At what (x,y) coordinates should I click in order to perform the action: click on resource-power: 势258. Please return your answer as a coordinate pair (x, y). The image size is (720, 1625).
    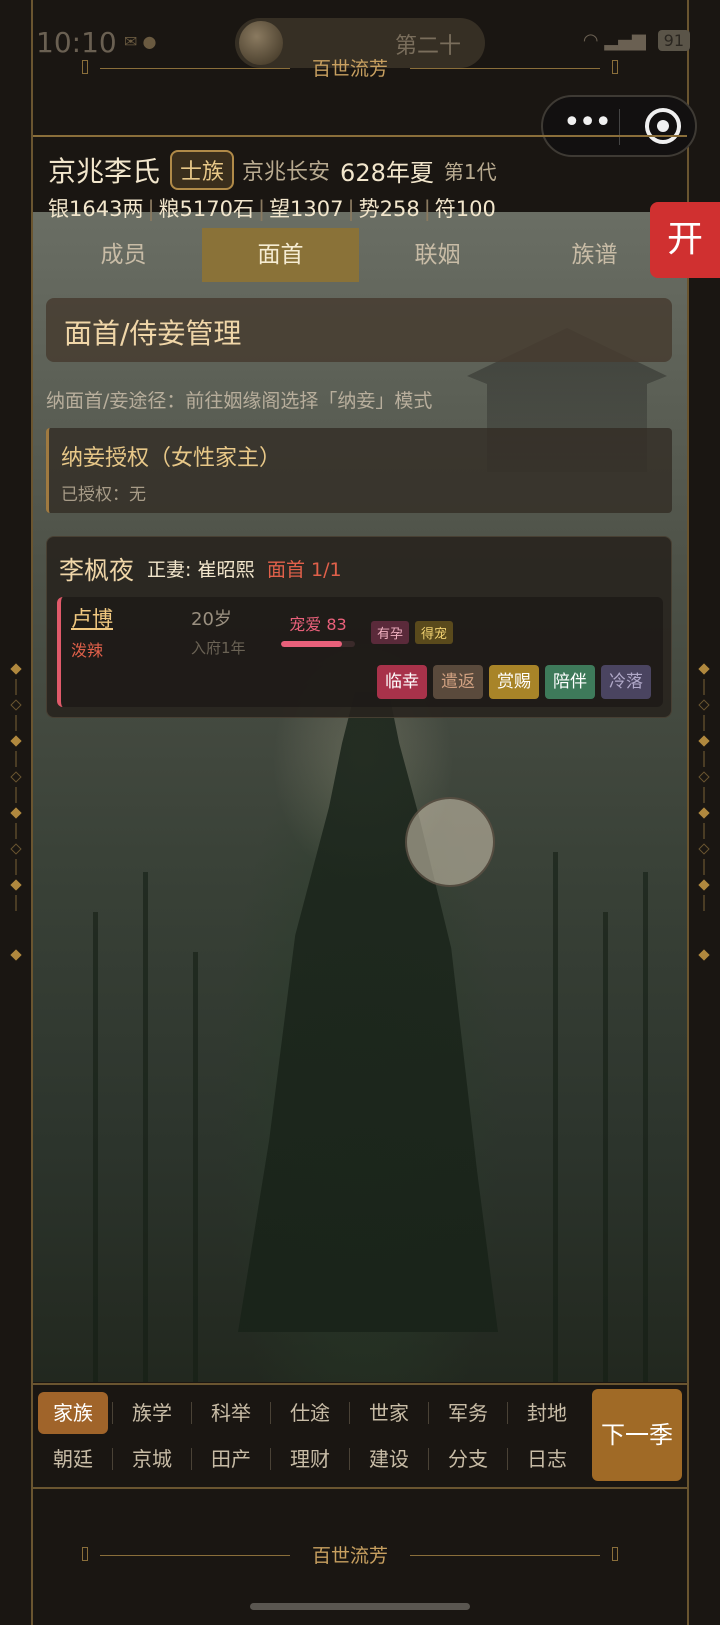
    Looking at the image, I should click on (389, 209).